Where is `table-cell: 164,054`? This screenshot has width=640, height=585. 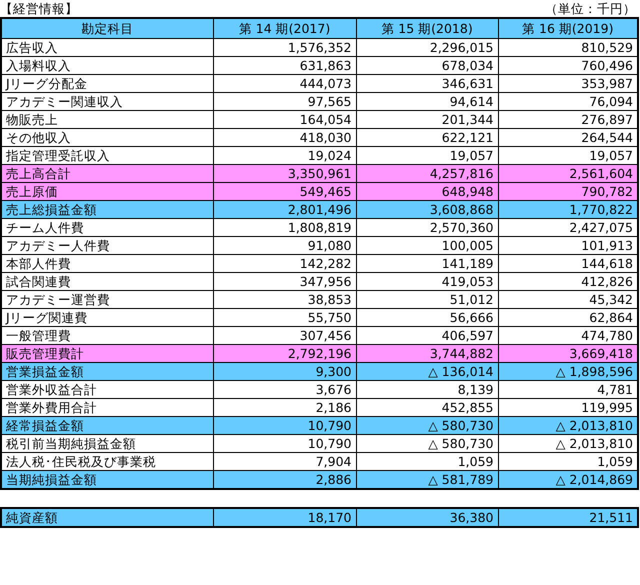
table-cell: 164,054 is located at coordinates (284, 119).